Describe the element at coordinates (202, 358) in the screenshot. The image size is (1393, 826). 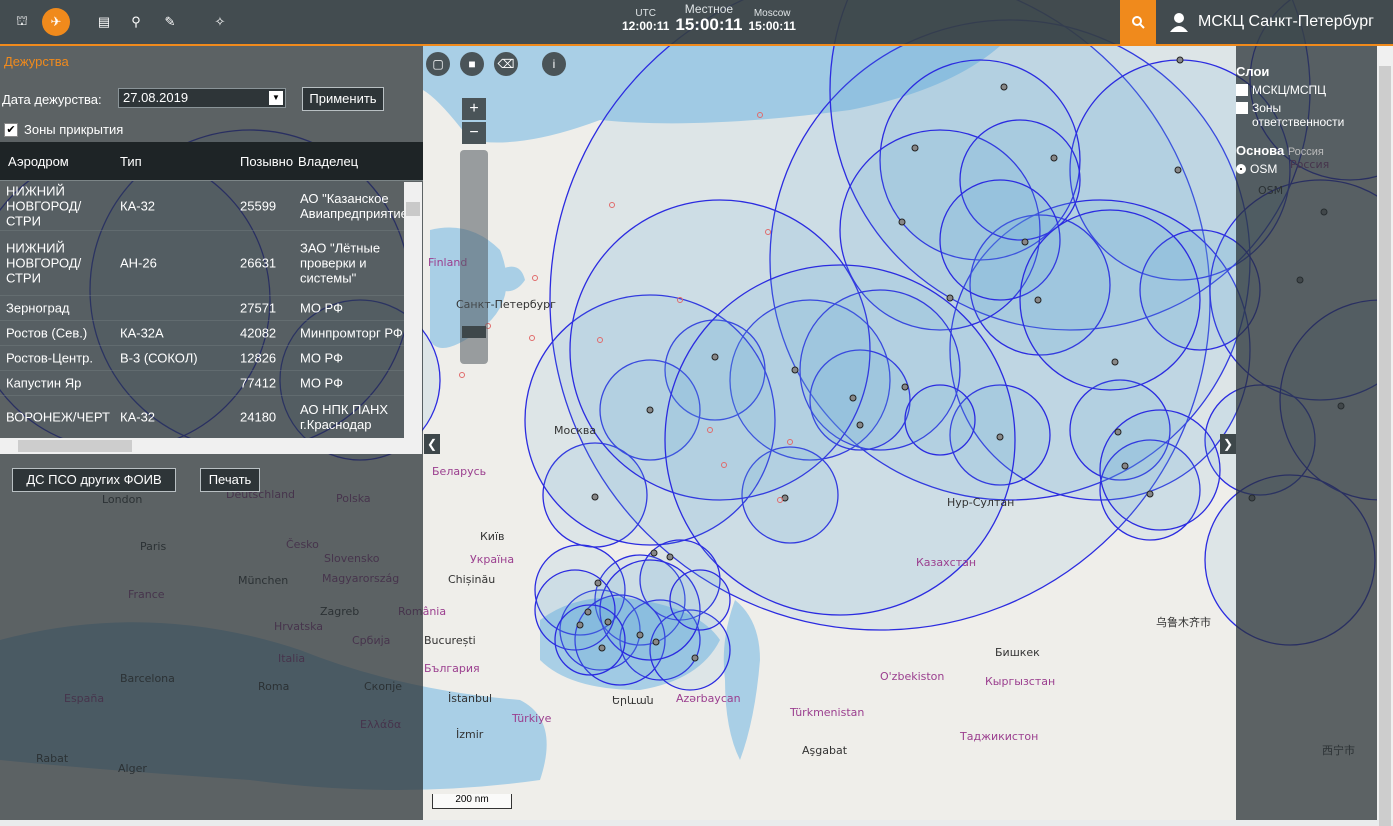
I see `table-row: Ростов-Центр. В-3 (СОКОЛ) 12826 МО РФ` at that location.